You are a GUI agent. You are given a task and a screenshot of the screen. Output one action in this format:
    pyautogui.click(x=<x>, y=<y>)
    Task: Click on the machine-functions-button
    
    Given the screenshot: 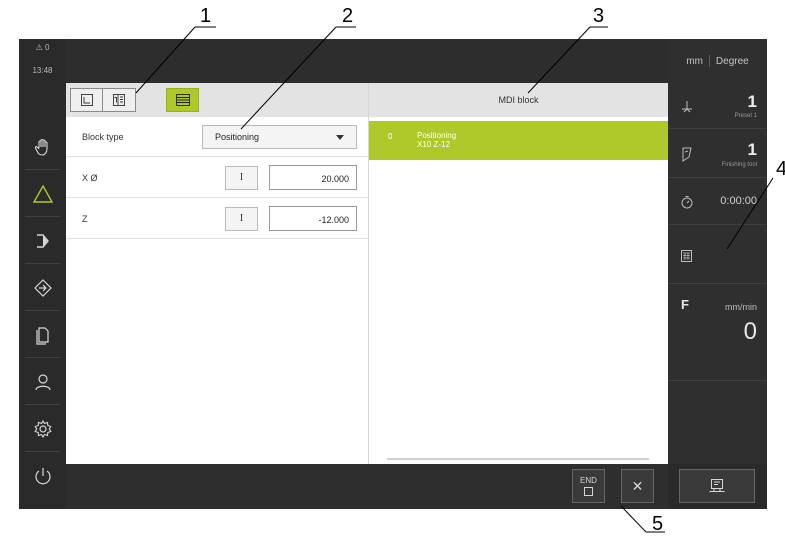 What is the action you would take?
    pyautogui.click(x=717, y=486)
    